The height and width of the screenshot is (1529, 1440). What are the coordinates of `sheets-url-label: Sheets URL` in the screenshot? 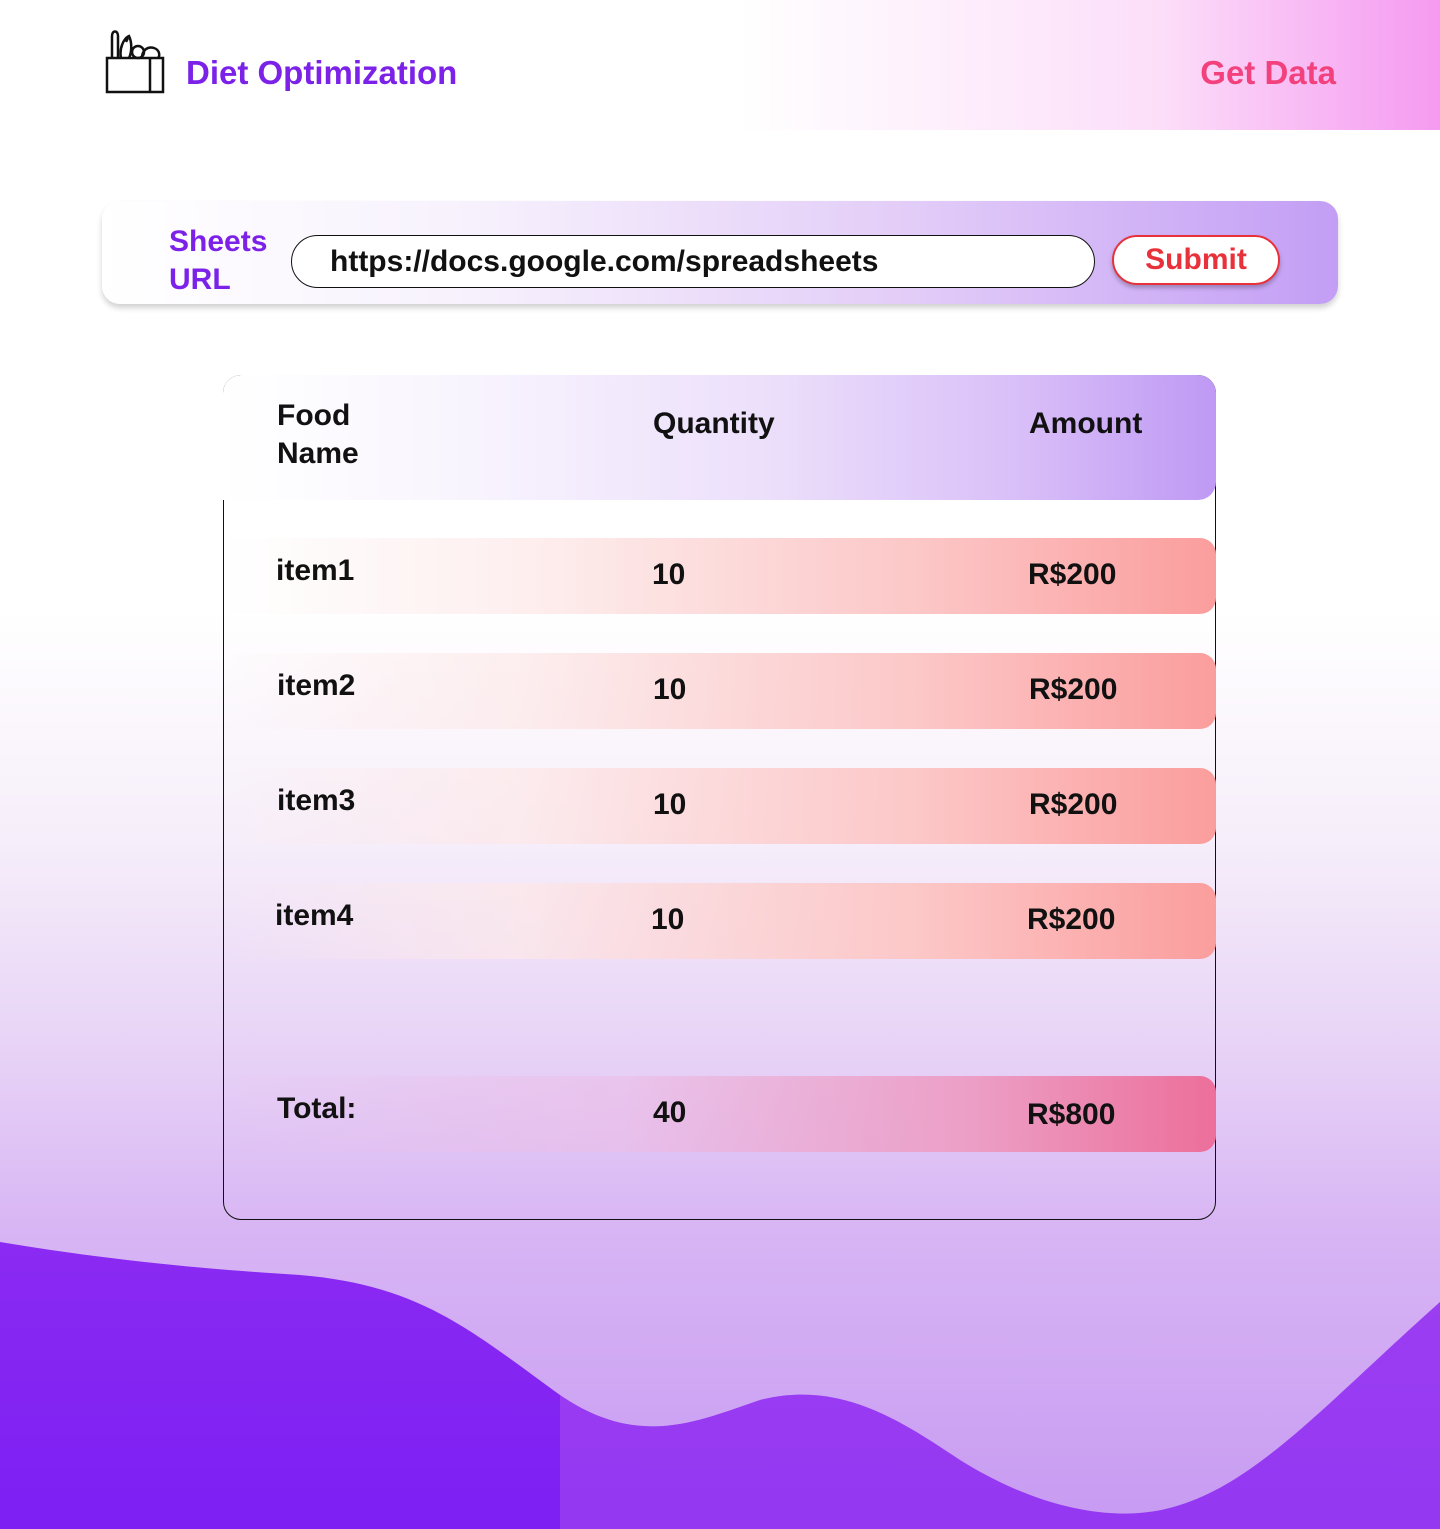 It's located at (224, 261).